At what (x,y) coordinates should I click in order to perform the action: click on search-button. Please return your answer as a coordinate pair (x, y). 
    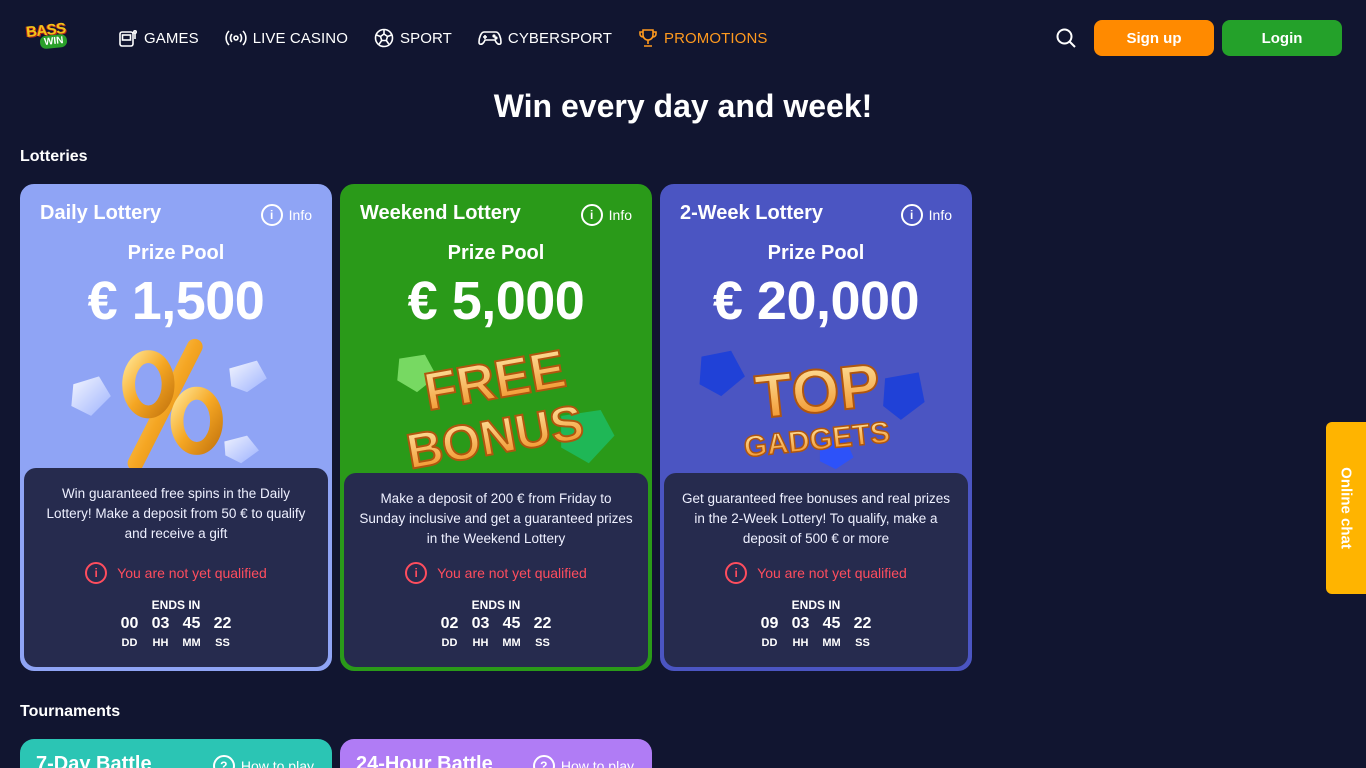
    Looking at the image, I should click on (1066, 38).